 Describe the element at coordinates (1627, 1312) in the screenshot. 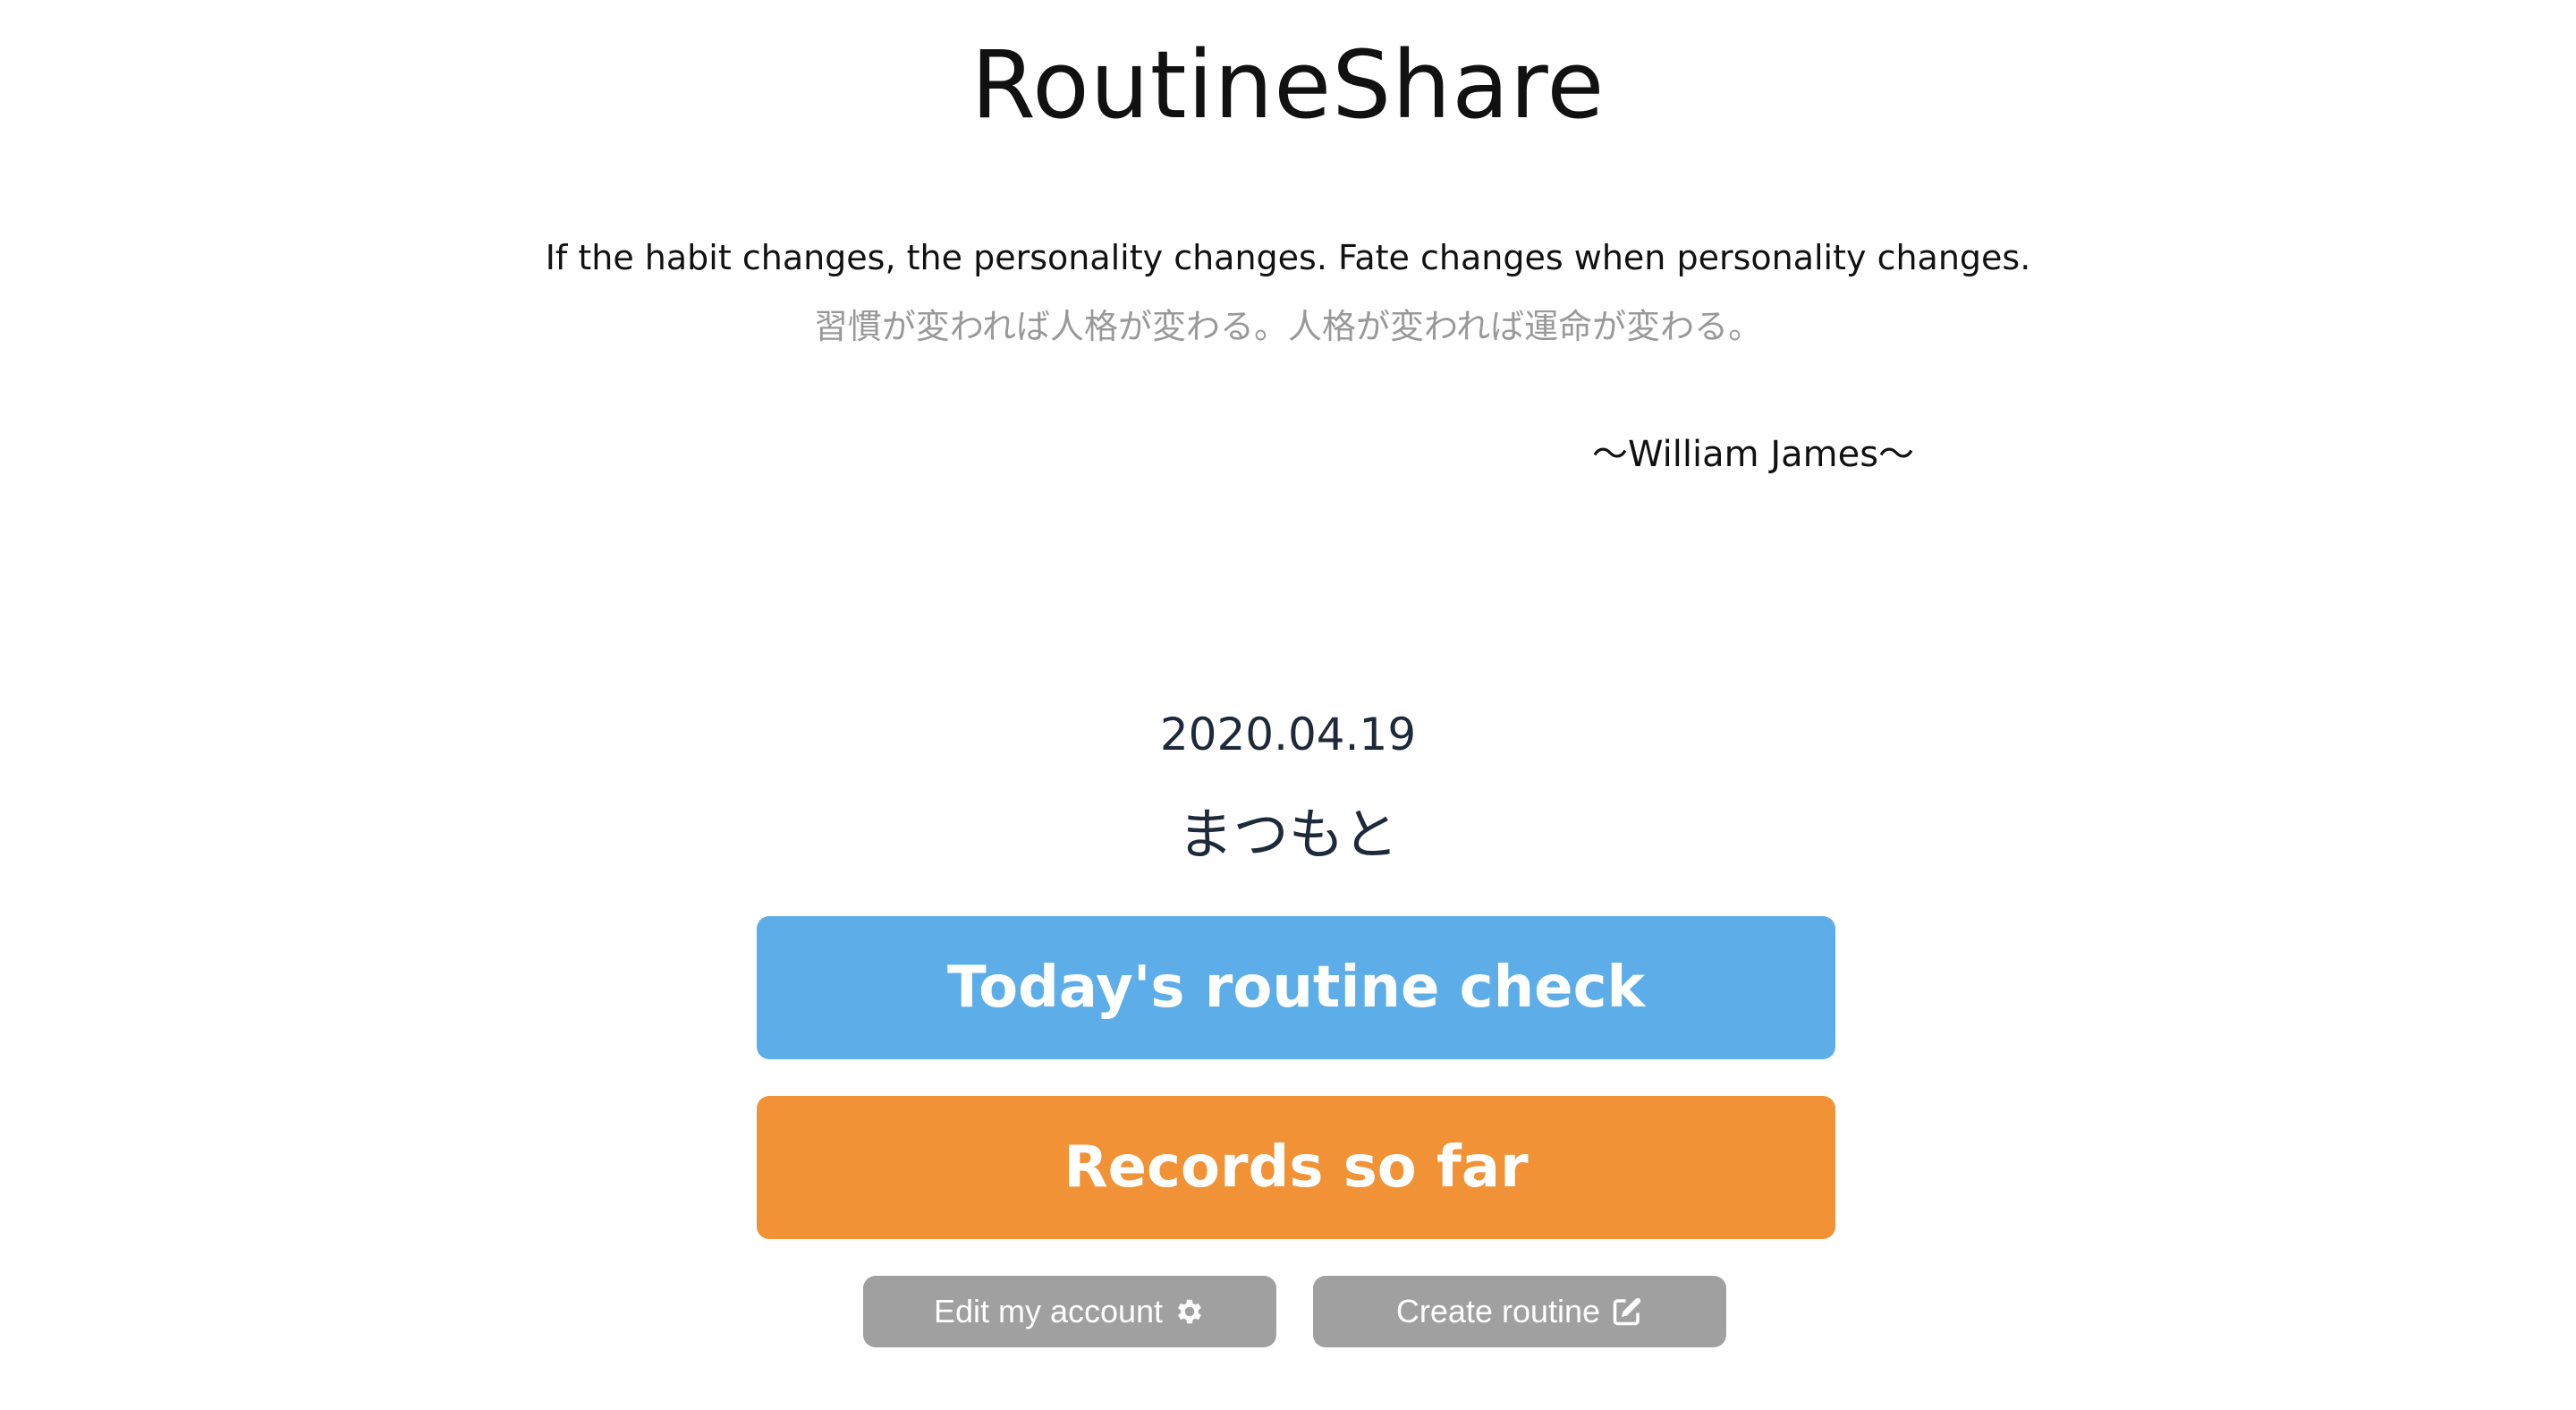

I see `edit-icon` at that location.